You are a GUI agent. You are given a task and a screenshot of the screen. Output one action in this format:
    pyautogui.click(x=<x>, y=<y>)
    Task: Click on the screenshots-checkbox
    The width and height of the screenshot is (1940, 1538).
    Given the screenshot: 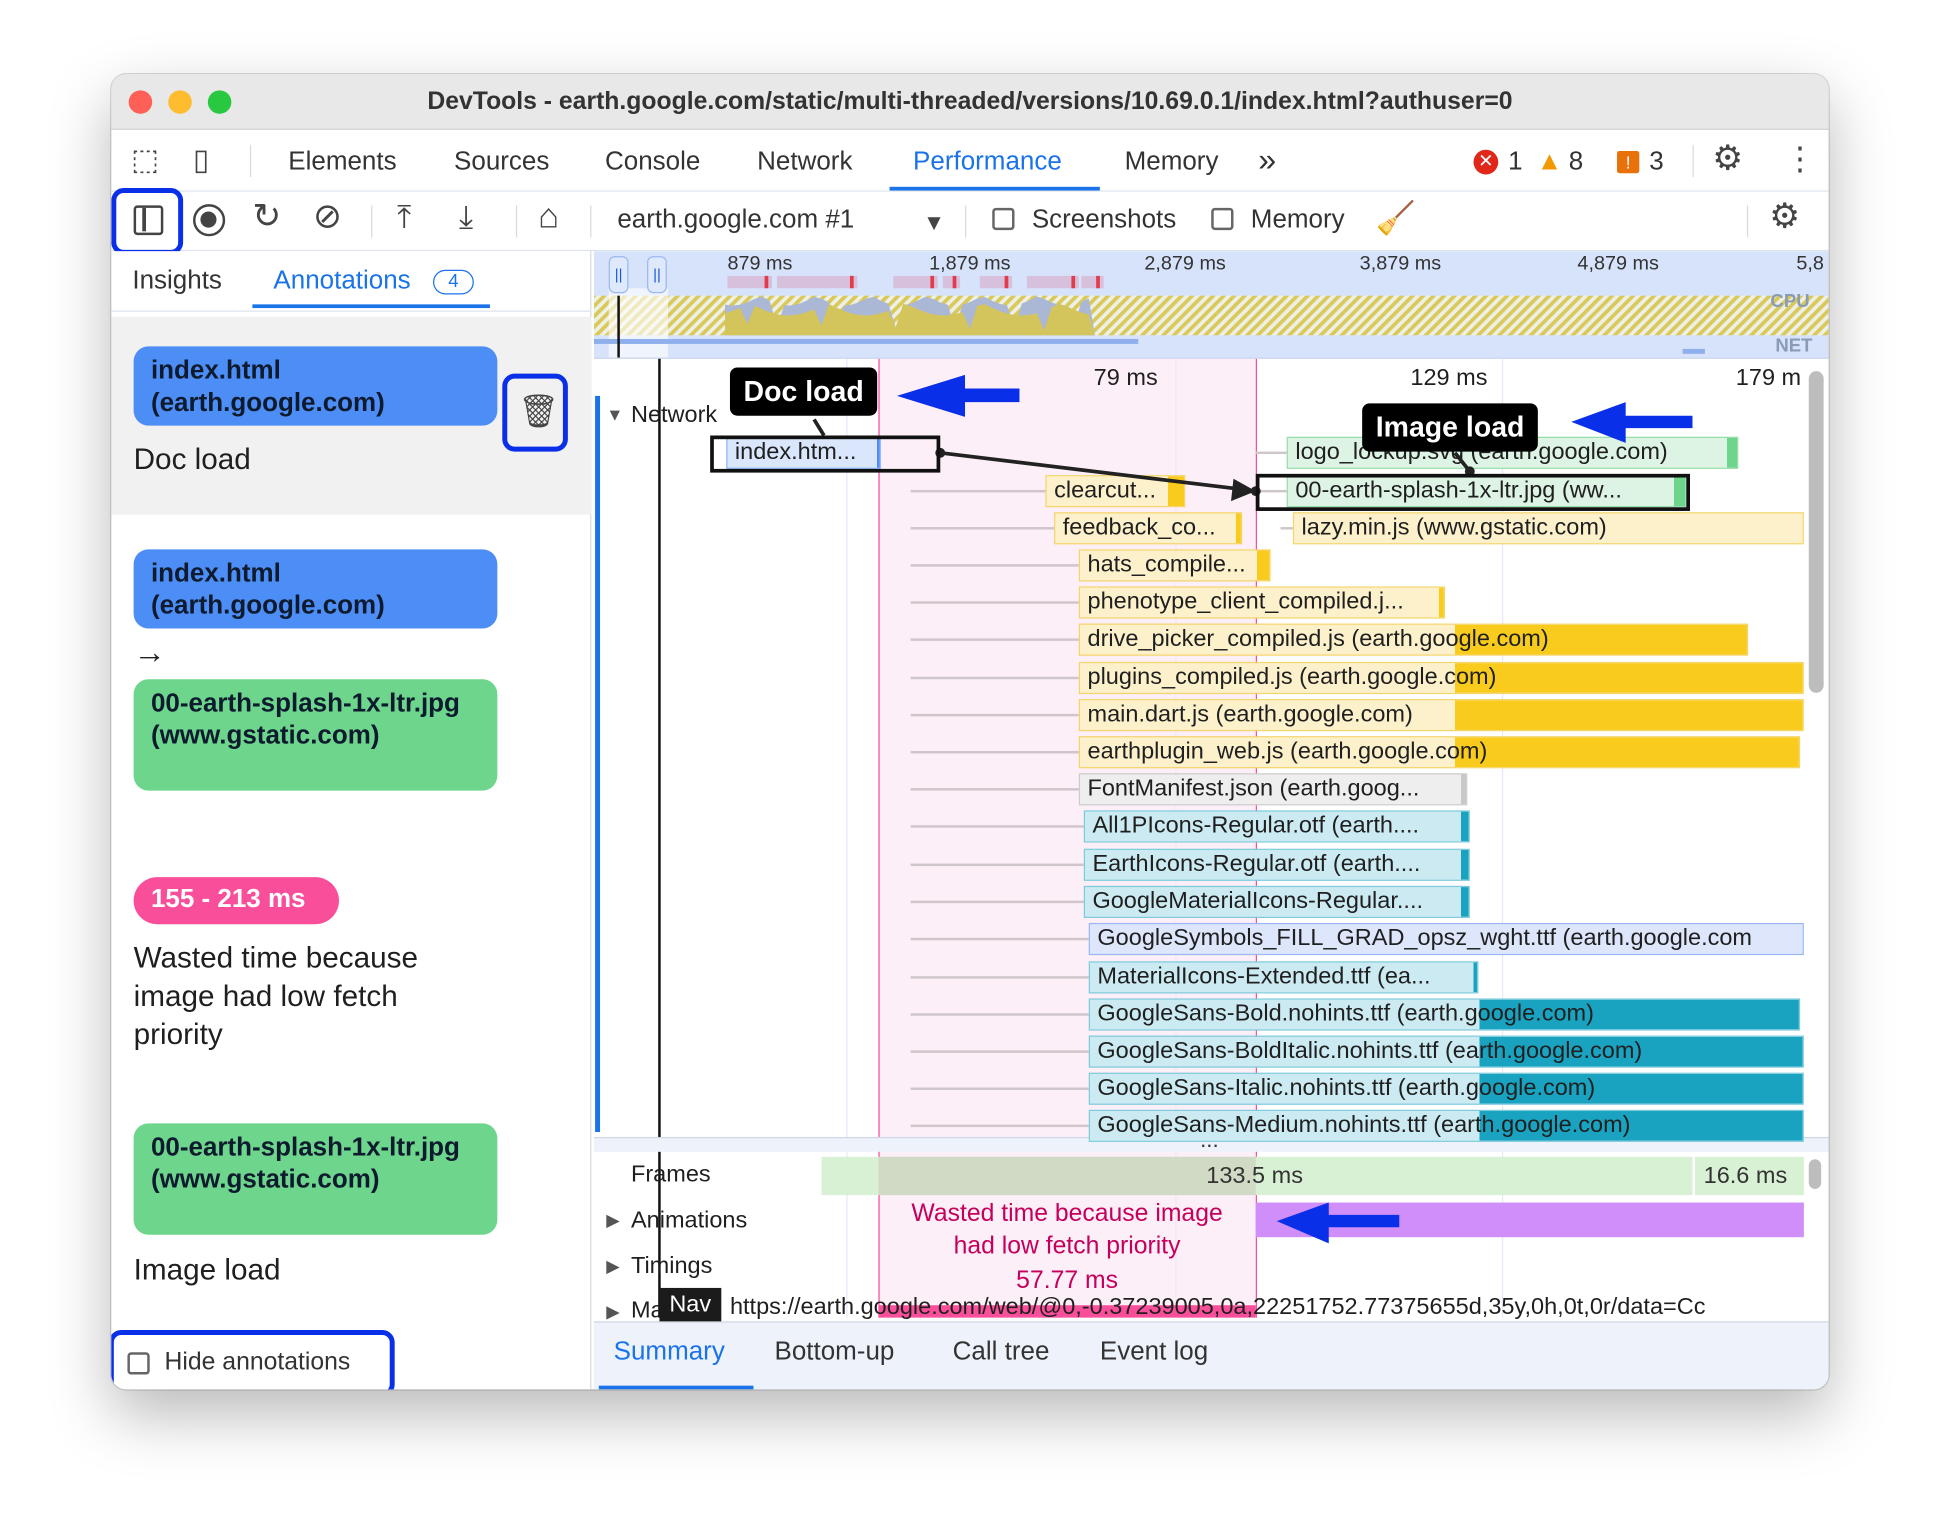 What is the action you would take?
    pyautogui.click(x=1003, y=219)
    